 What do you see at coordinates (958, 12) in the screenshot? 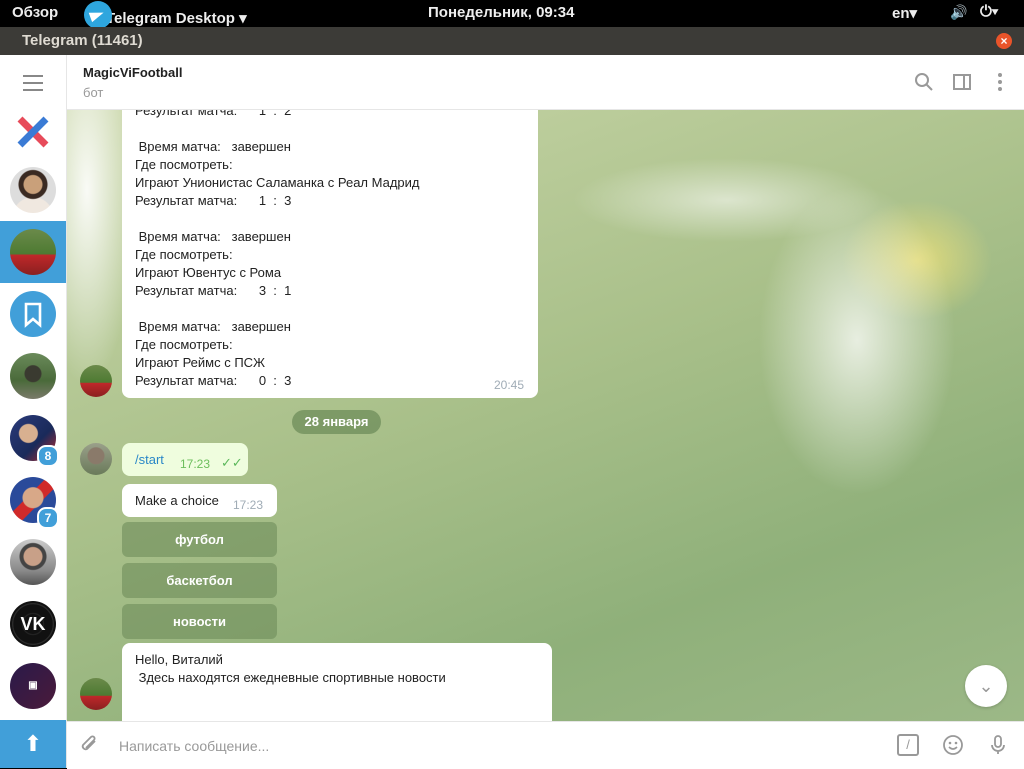
I see `volume-icon: 🔊` at bounding box center [958, 12].